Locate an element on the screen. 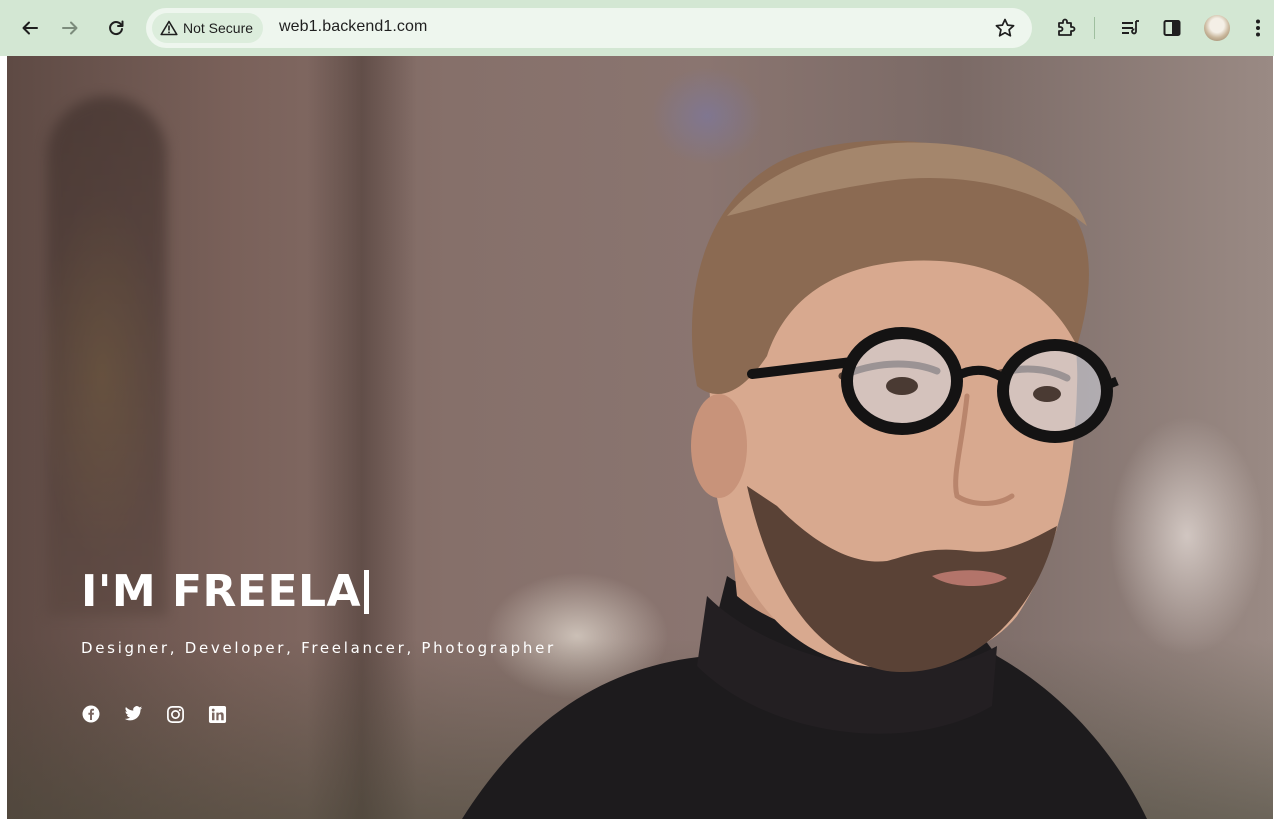 This screenshot has height=819, width=1274. more-menu-icon is located at coordinates (1258, 28).